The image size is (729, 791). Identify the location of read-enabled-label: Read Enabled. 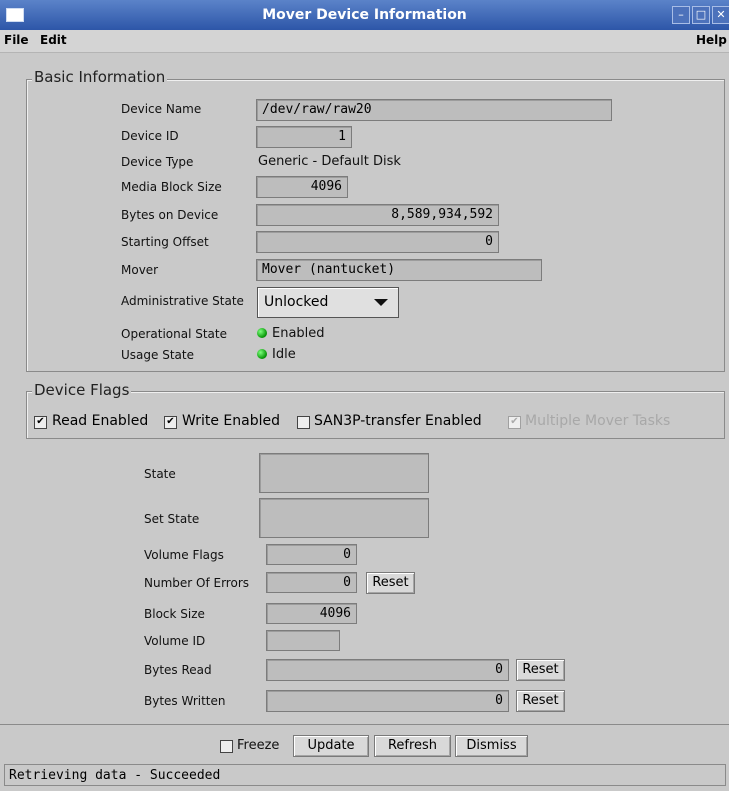
(100, 421).